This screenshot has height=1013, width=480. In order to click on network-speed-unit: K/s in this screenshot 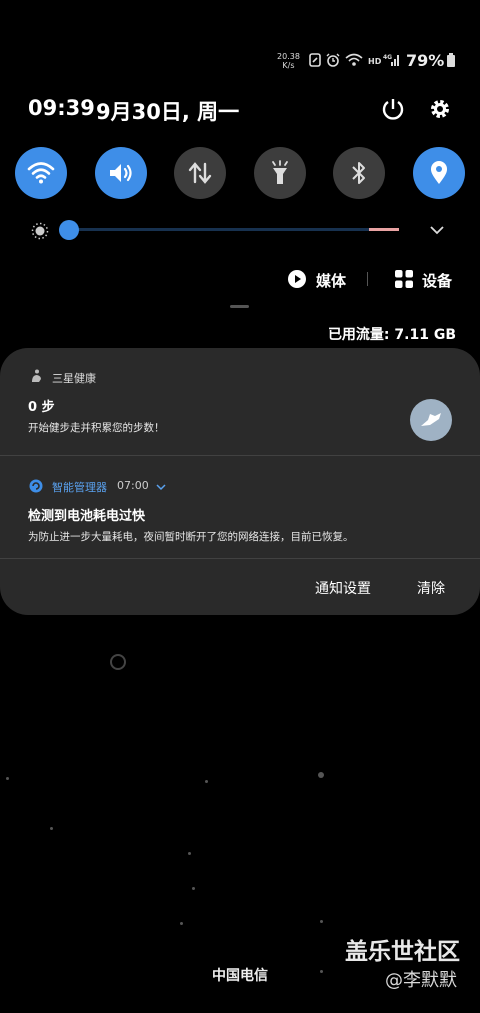, I will do `click(288, 65)`.